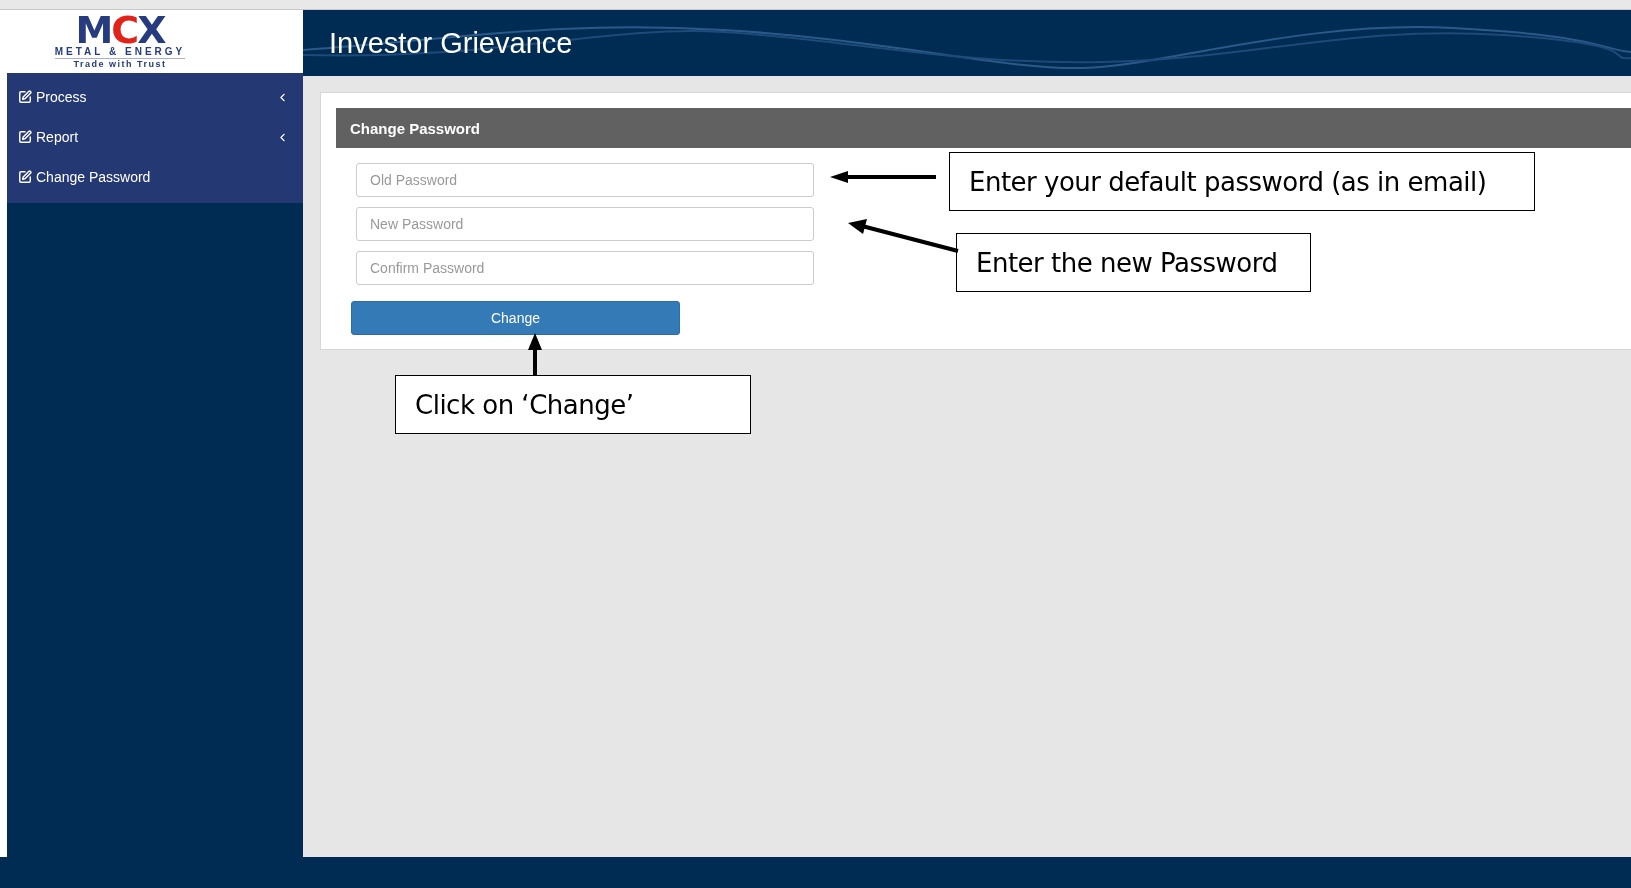 Image resolution: width=1631 pixels, height=888 pixels. I want to click on password-field: New Password, so click(585, 224).